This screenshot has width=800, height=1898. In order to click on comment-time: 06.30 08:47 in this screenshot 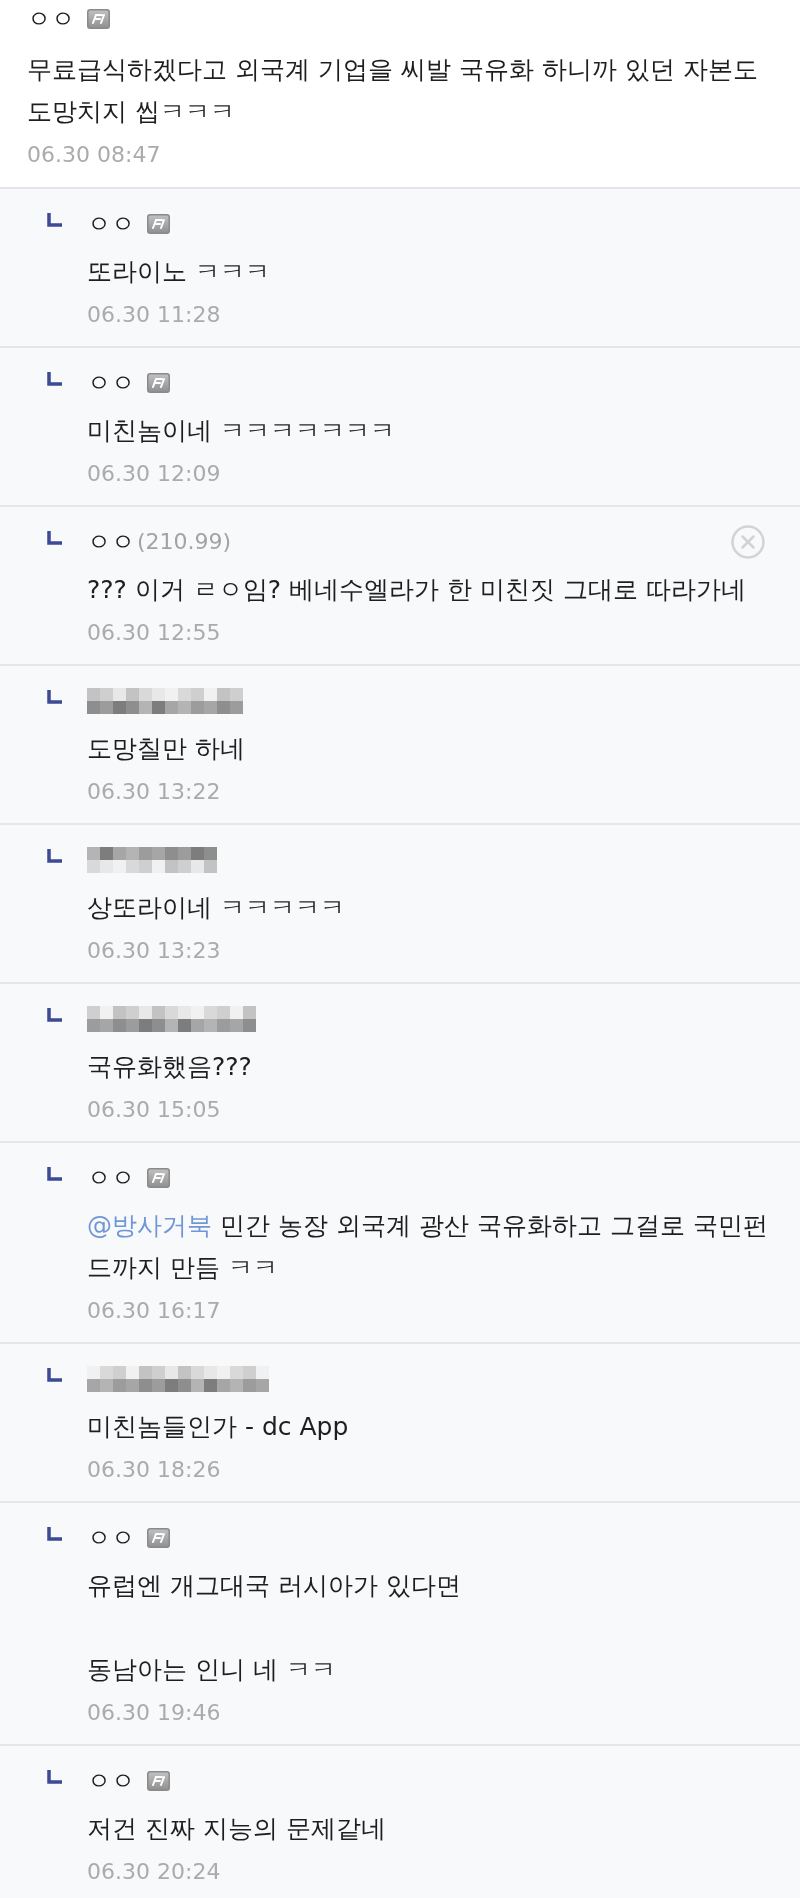, I will do `click(94, 155)`.